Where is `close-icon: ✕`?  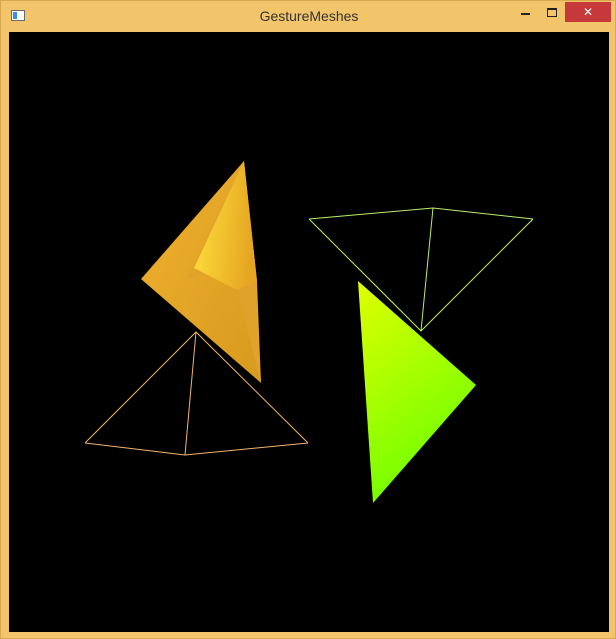 close-icon: ✕ is located at coordinates (588, 12).